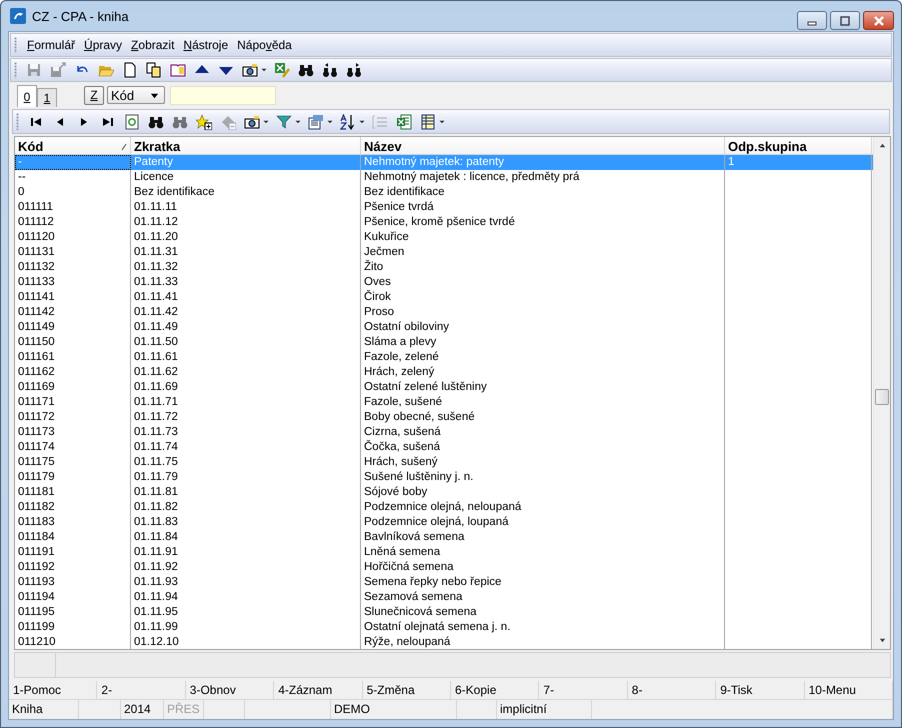 This screenshot has height=728, width=902. What do you see at coordinates (444, 642) in the screenshot?
I see `table-row: 011210 01.12.10 Rýže, neloupaná` at bounding box center [444, 642].